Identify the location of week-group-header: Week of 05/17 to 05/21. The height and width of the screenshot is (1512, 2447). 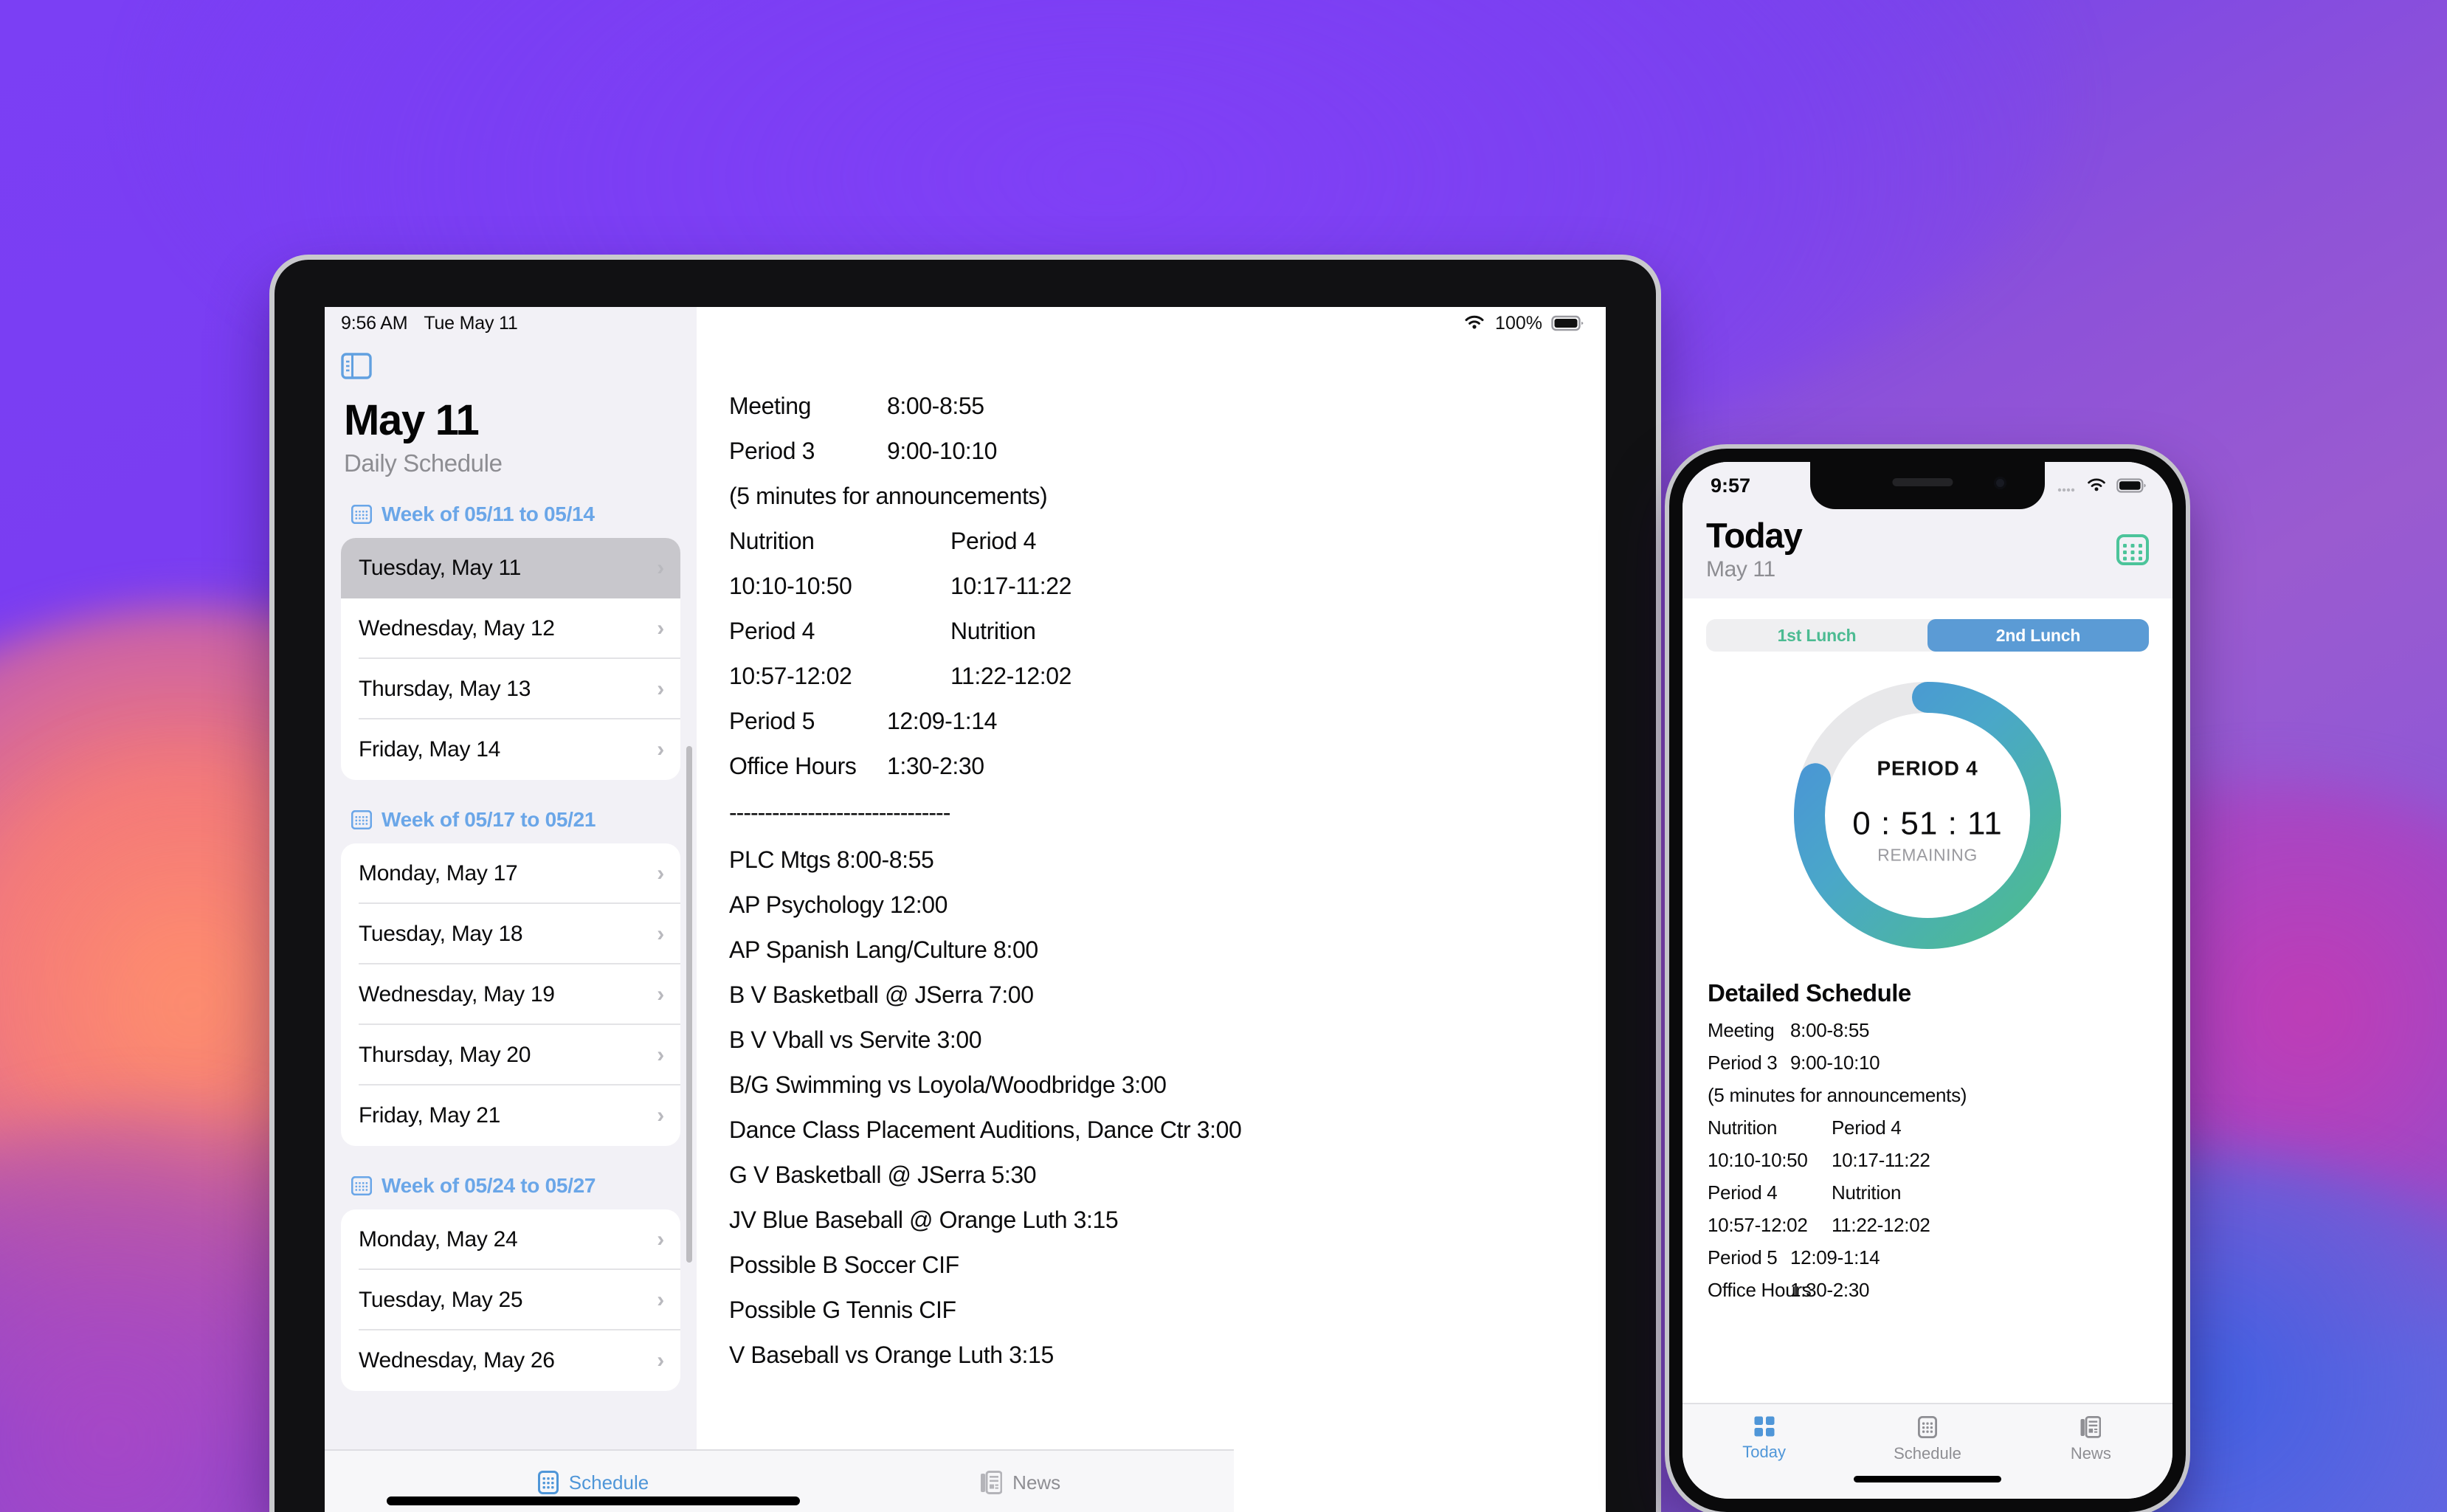
(515, 820).